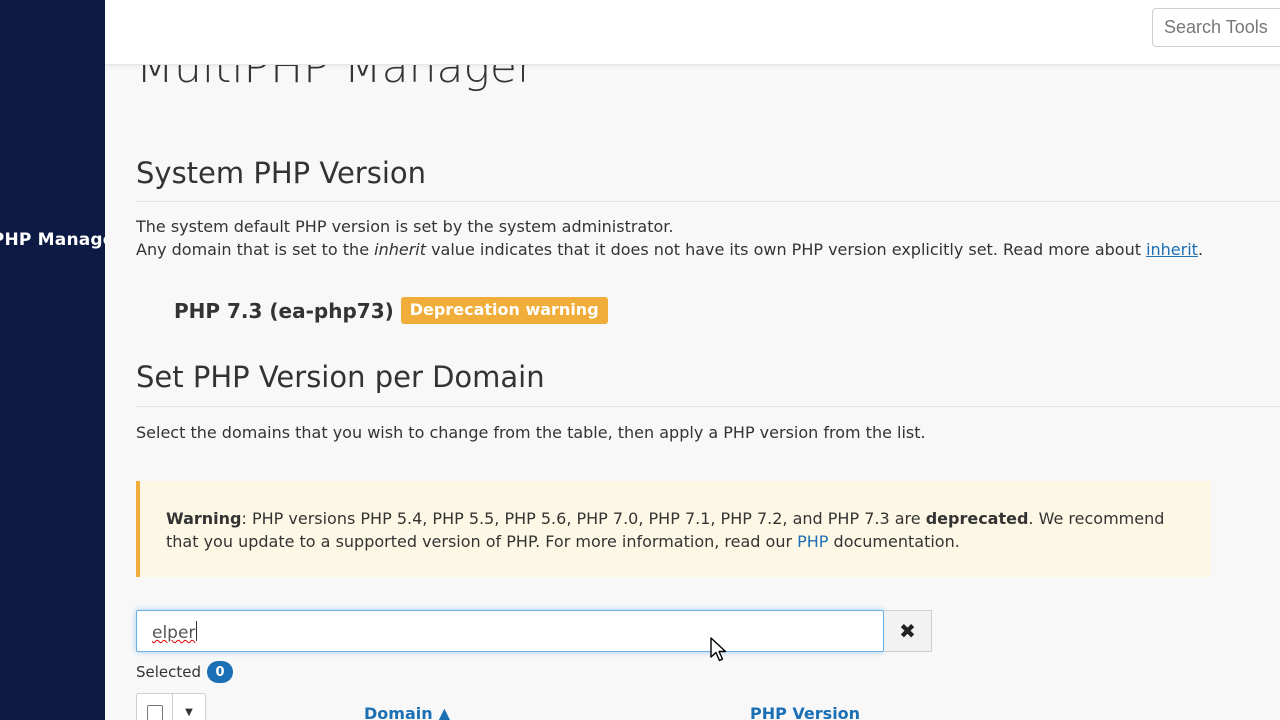 This screenshot has width=1280, height=720. What do you see at coordinates (255, 249) in the screenshot?
I see `text: Any domain that is set to the` at bounding box center [255, 249].